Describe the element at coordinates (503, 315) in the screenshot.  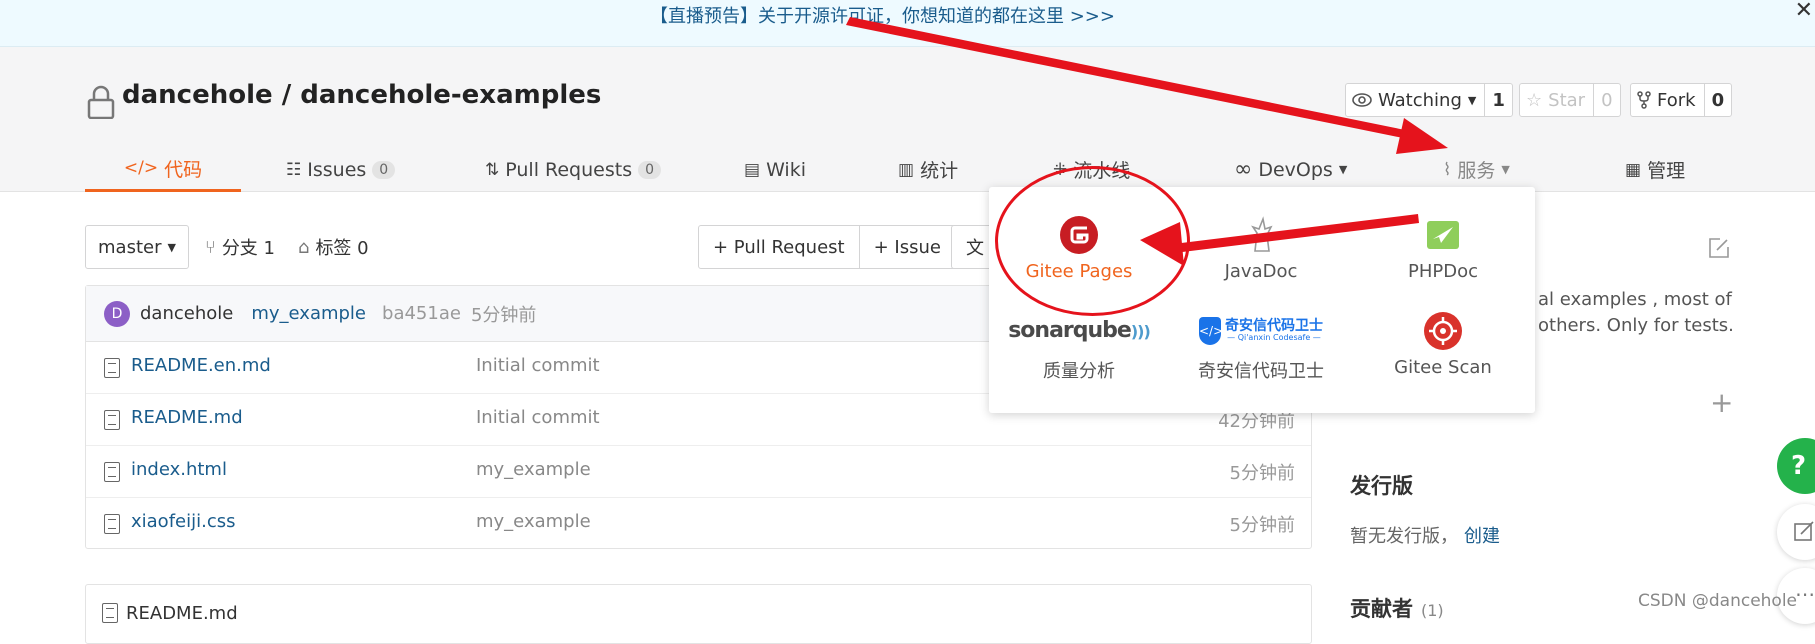
I see `commit-time: 5分钟前` at that location.